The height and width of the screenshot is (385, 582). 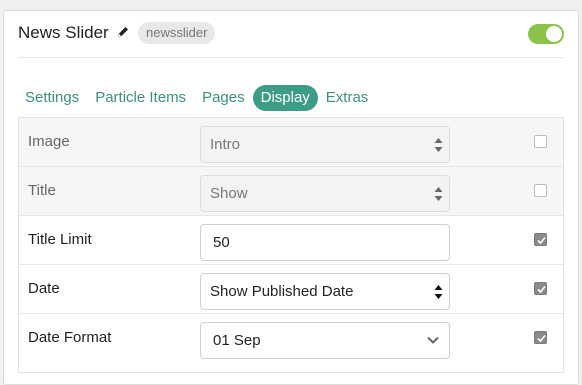 What do you see at coordinates (325, 193) in the screenshot?
I see `title-select: Show` at bounding box center [325, 193].